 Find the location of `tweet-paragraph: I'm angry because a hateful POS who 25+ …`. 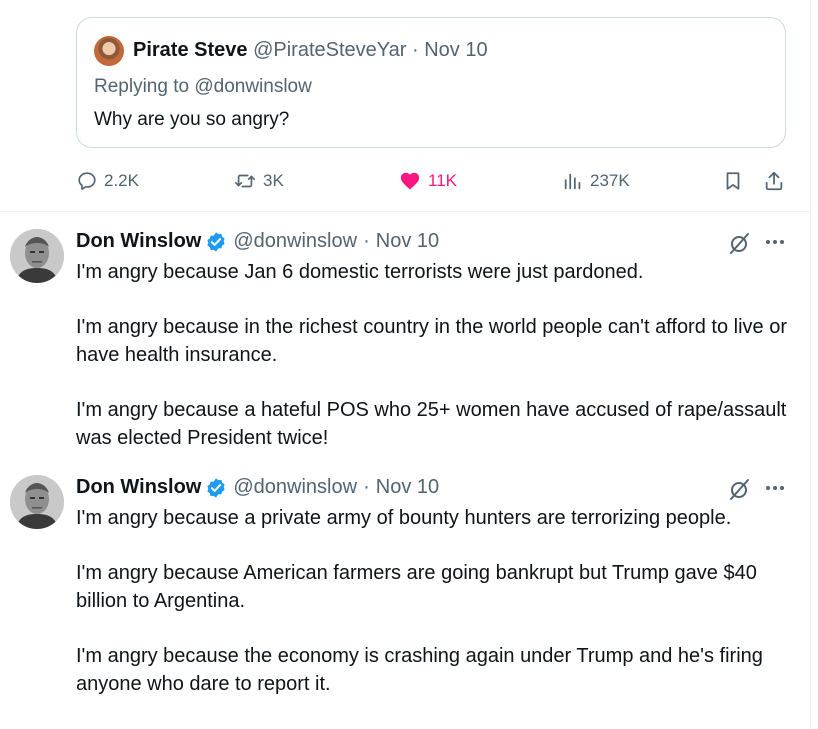

tweet-paragraph: I'm angry because a hateful POS who 25+ … is located at coordinates (431, 424).